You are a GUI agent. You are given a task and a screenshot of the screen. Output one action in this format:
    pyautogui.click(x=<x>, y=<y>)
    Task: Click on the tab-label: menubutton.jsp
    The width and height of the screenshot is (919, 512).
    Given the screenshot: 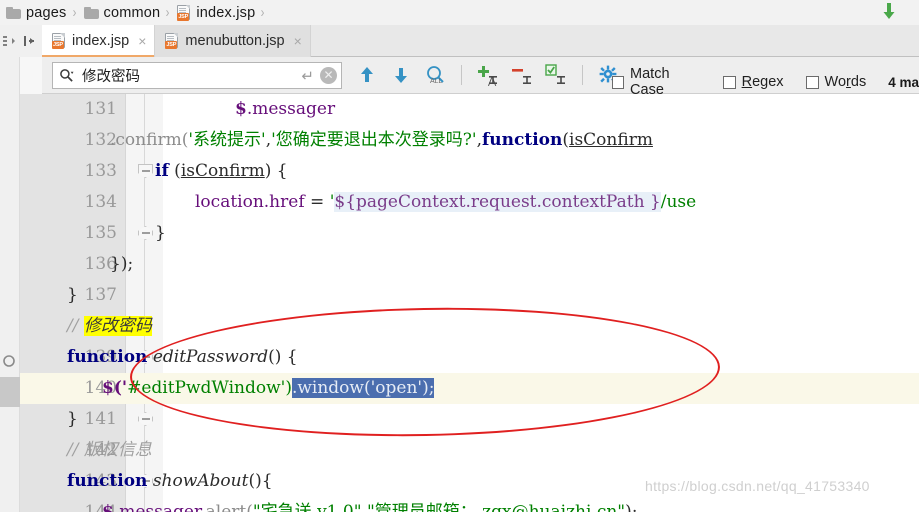 What is the action you would take?
    pyautogui.click(x=235, y=41)
    